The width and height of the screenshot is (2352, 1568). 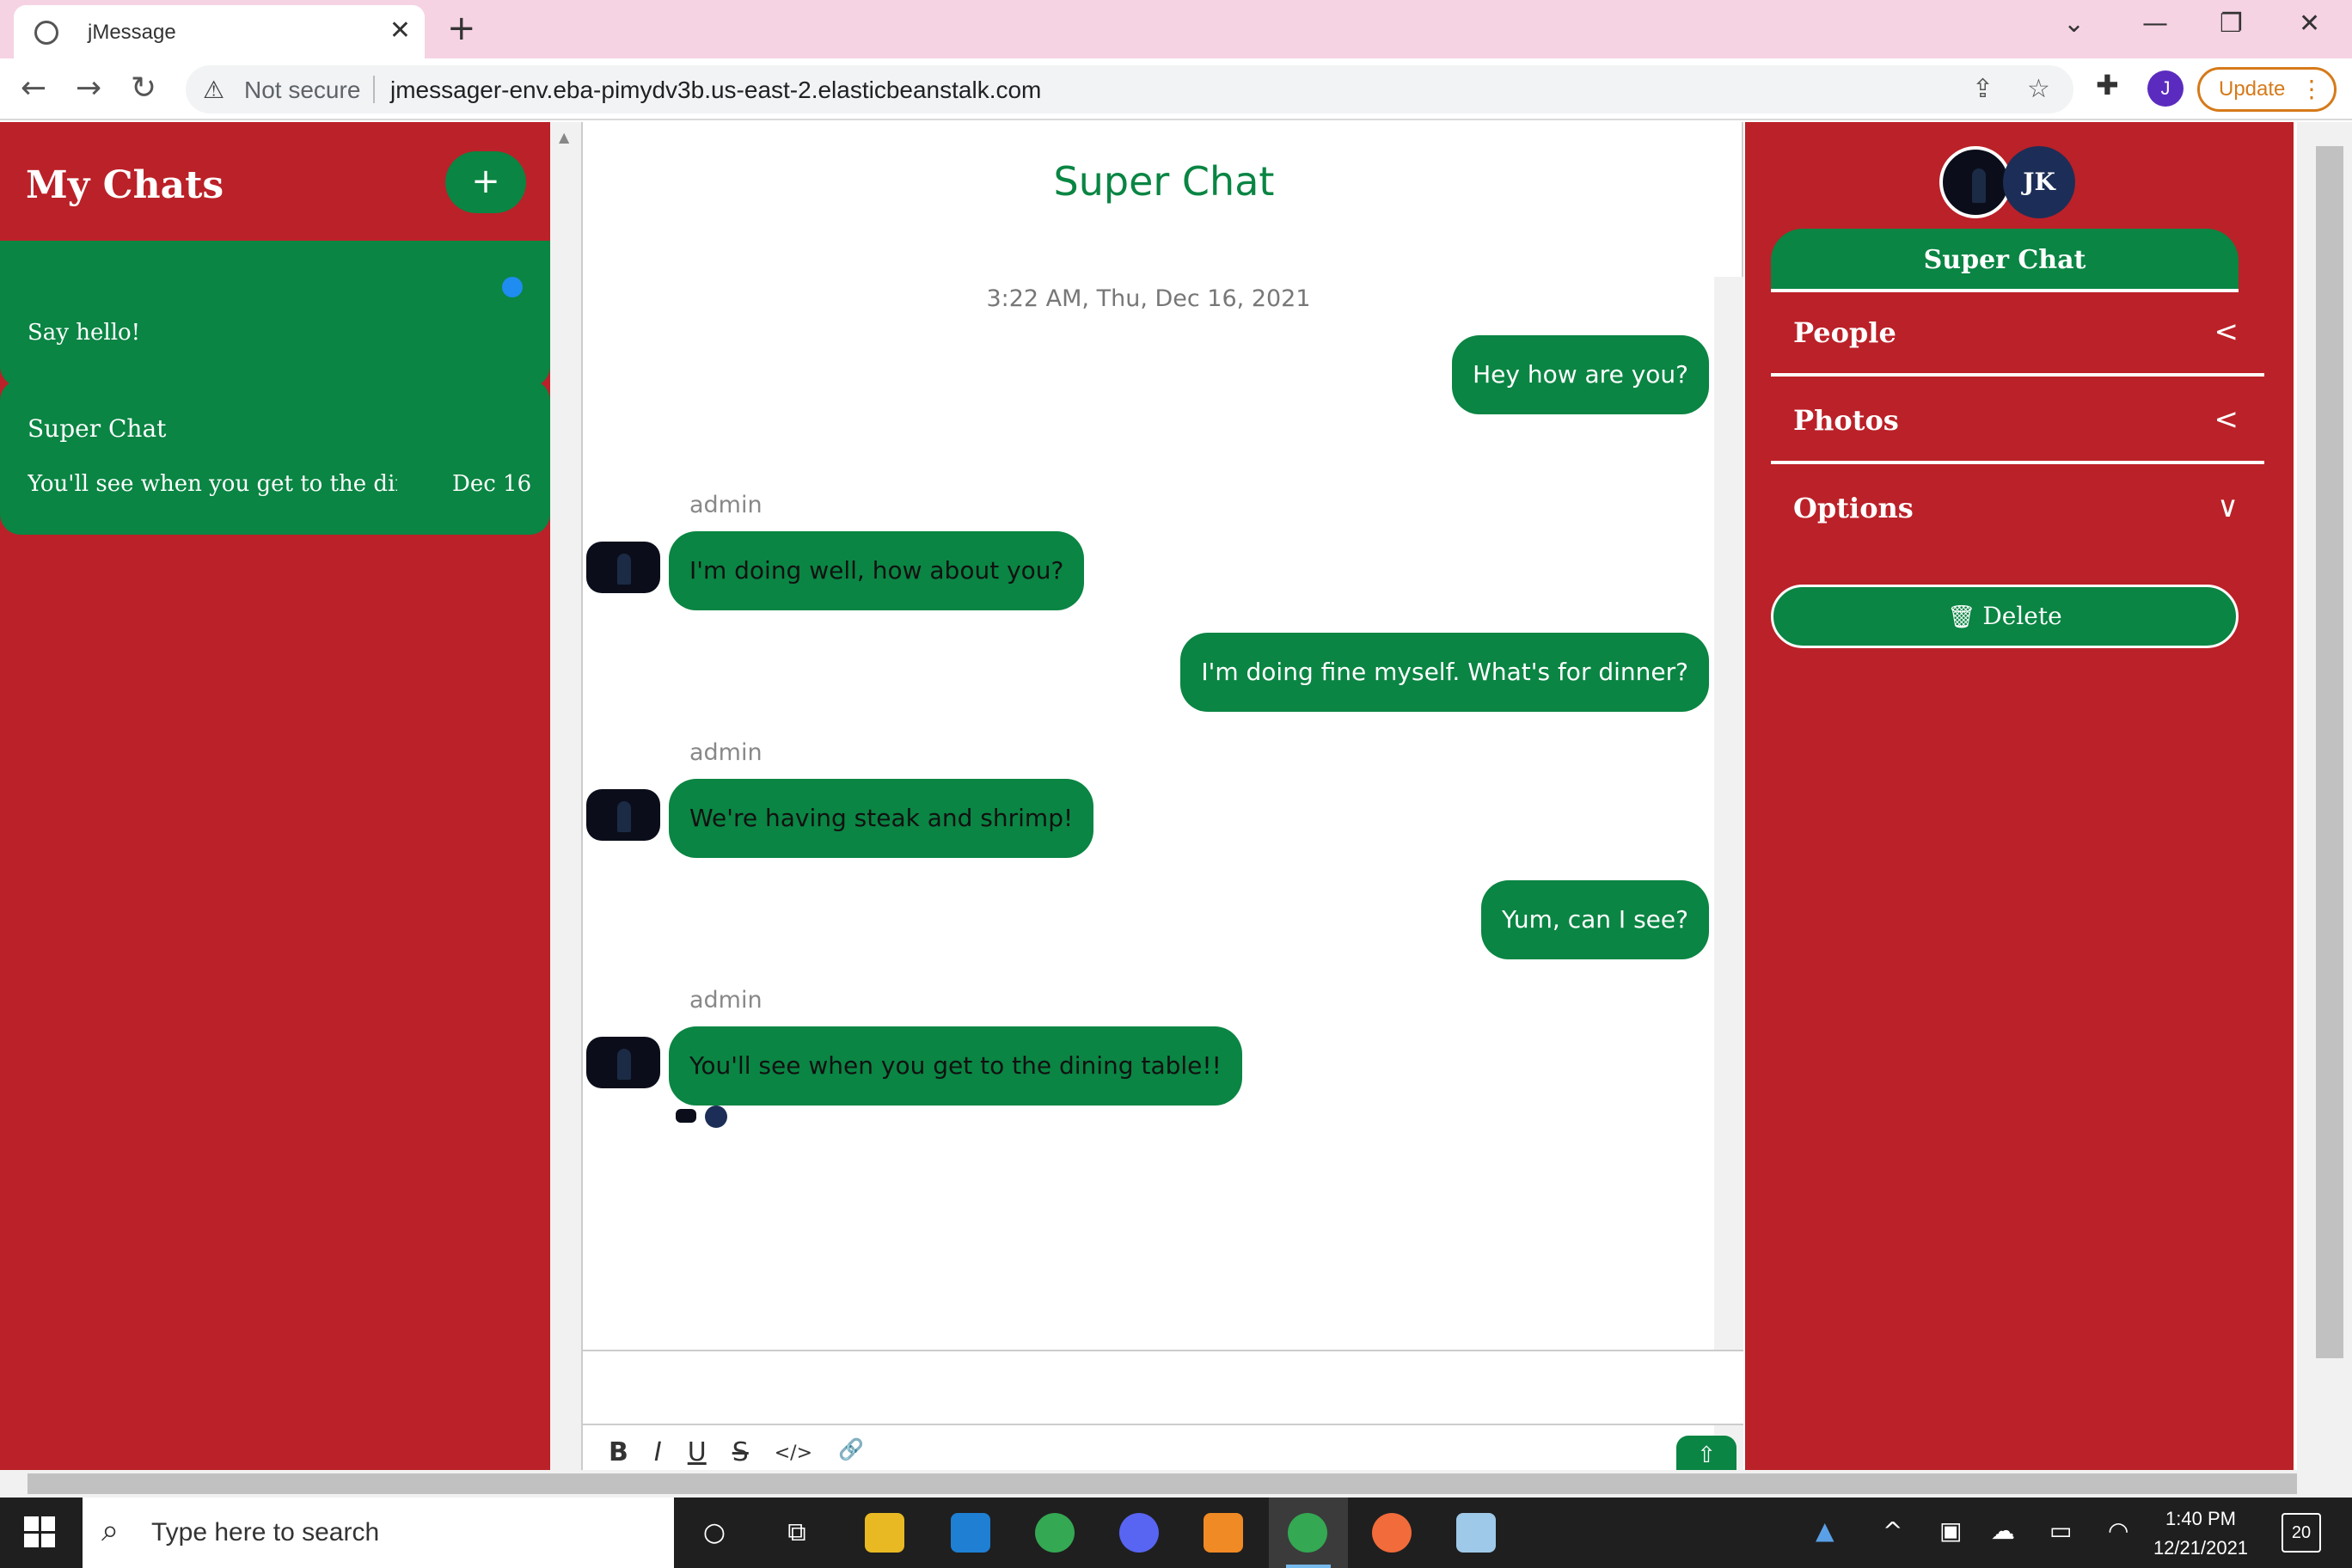 I want to click on read-receipt-avatar, so click(x=686, y=1116).